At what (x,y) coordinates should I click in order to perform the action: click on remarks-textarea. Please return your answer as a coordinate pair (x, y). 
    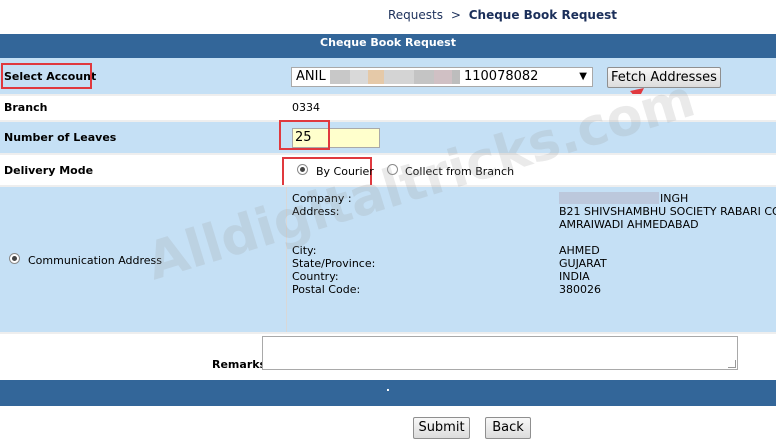
    Looking at the image, I should click on (500, 353).